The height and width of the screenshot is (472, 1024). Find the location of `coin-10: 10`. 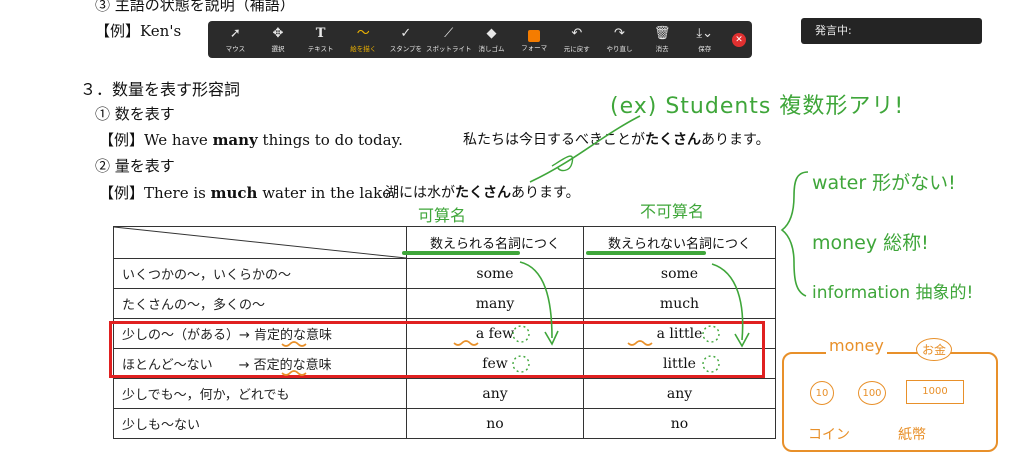

coin-10: 10 is located at coordinates (822, 393).